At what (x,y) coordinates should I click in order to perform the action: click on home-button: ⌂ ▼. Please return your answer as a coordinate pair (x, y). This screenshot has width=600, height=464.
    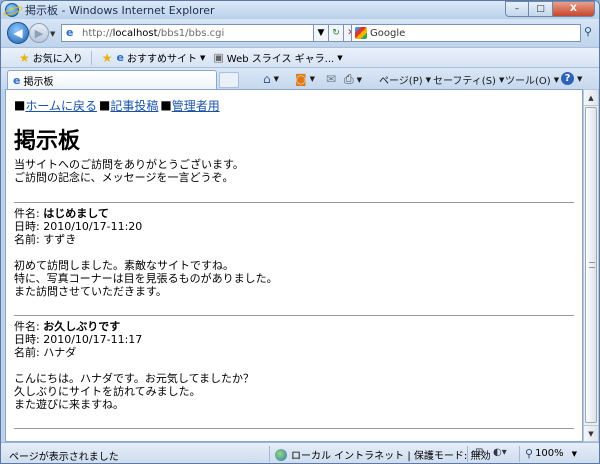
    Looking at the image, I should click on (271, 79).